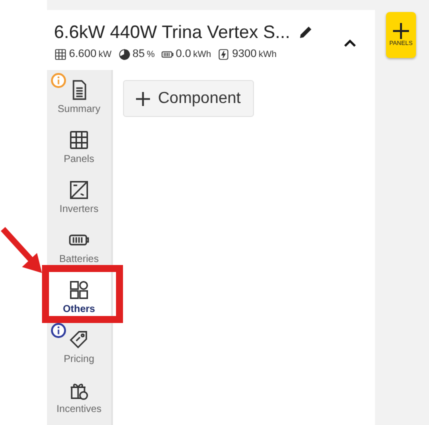 This screenshot has height=425, width=429. I want to click on stat-value: 0.0, so click(184, 54).